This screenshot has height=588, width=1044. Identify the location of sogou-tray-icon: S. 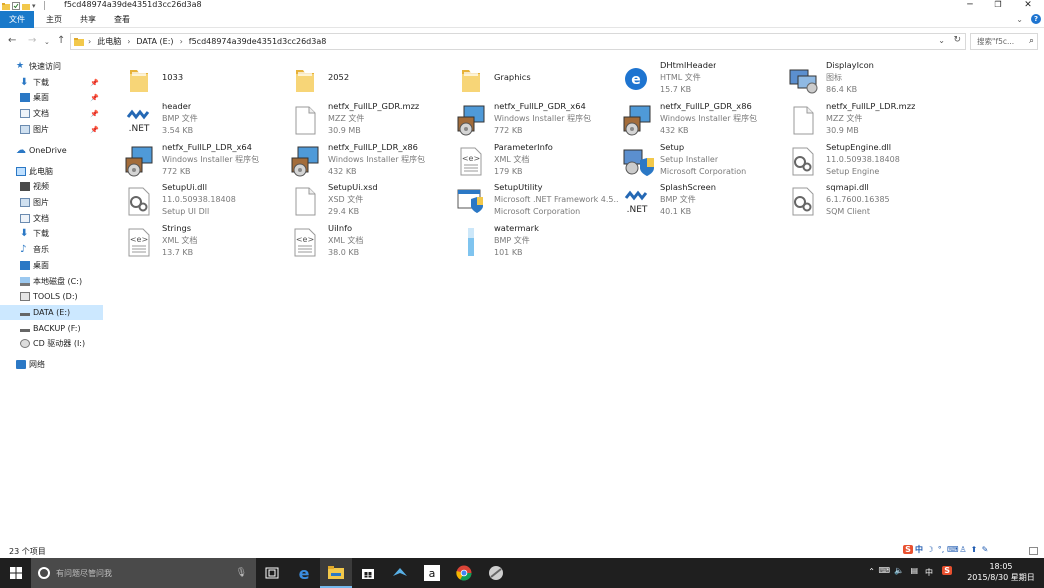
(947, 570).